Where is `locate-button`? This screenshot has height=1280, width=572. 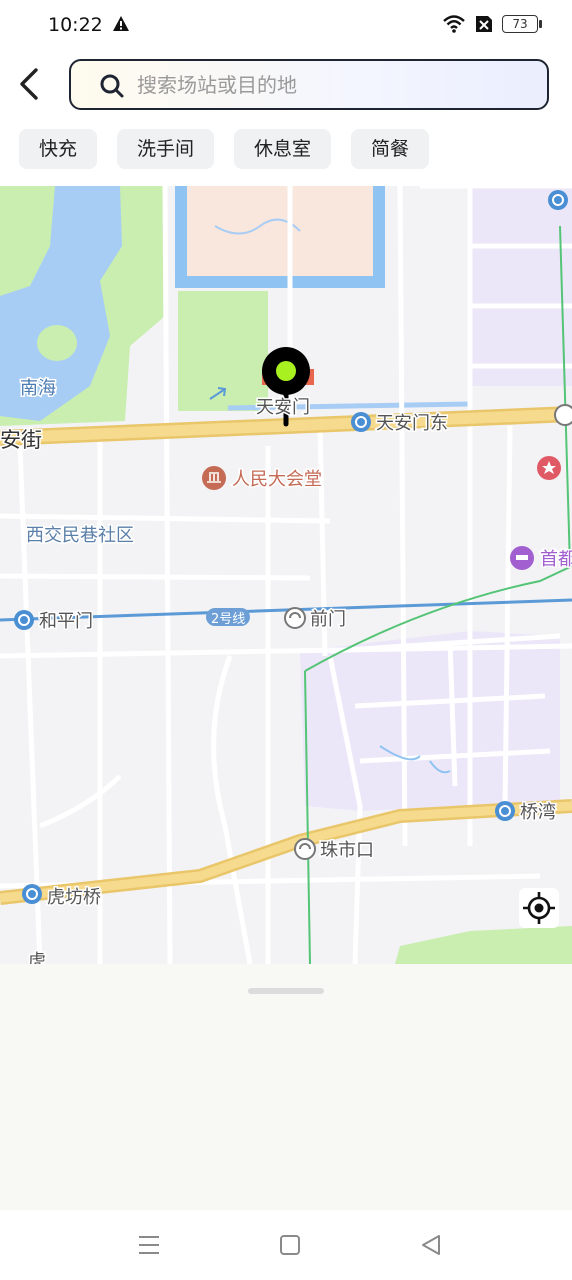
locate-button is located at coordinates (539, 908).